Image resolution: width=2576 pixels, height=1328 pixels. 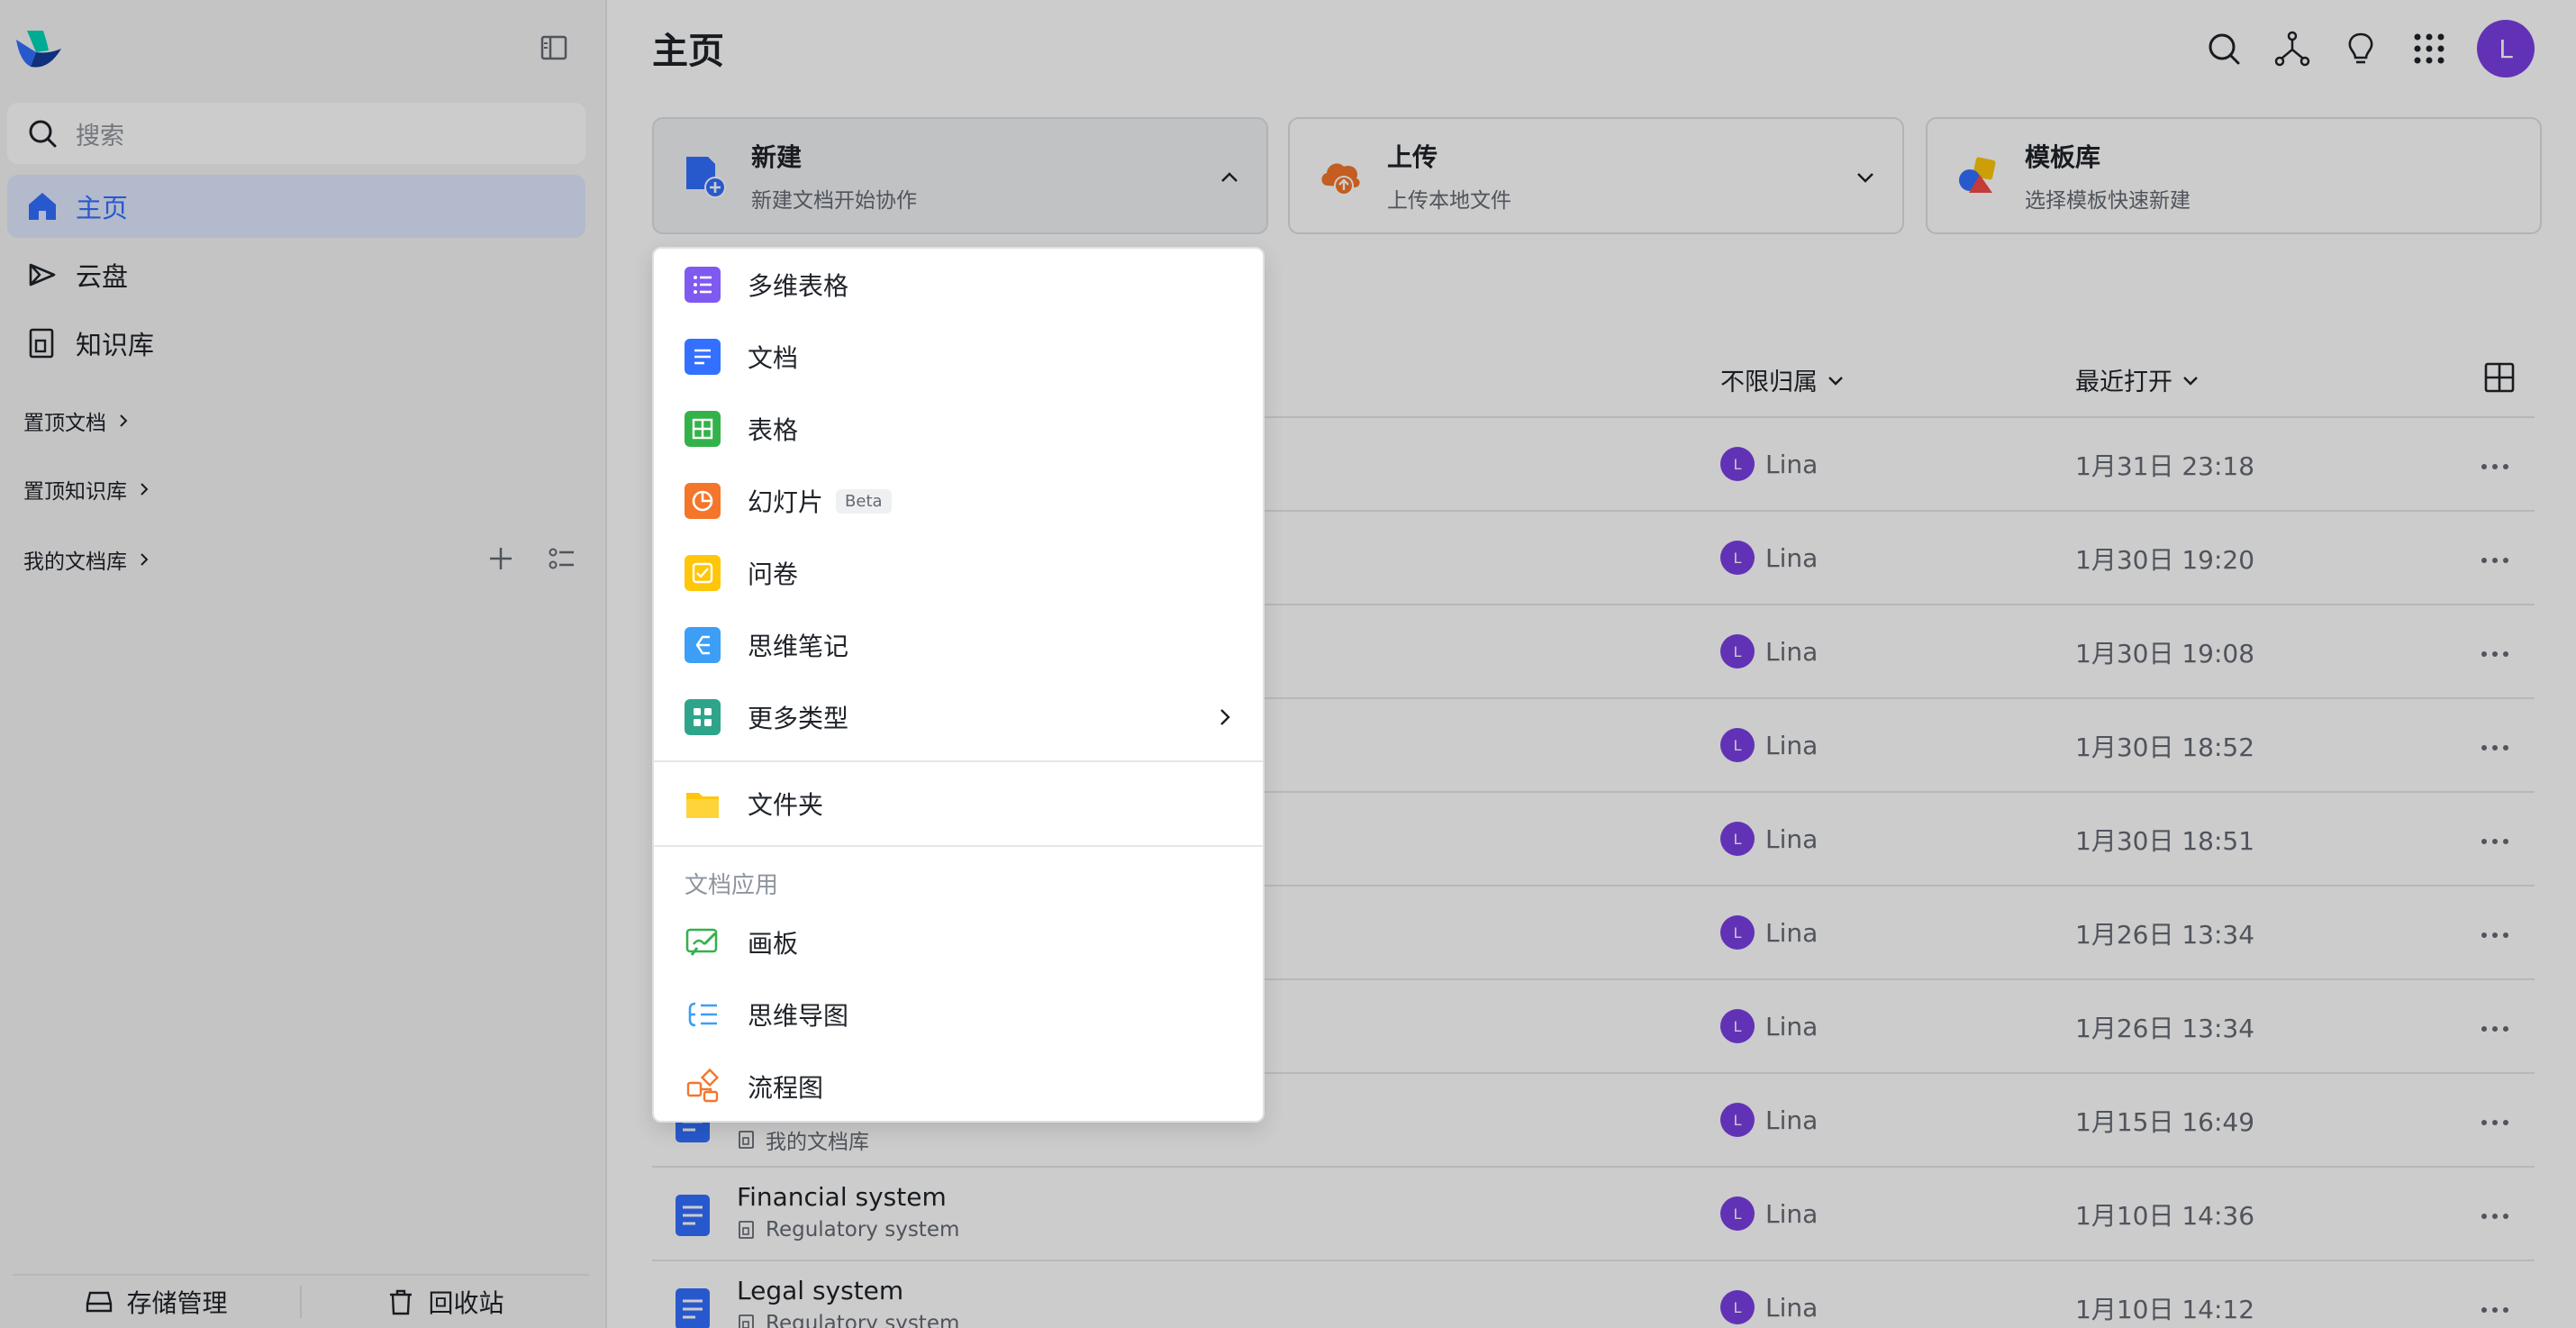 What do you see at coordinates (702, 942) in the screenshot?
I see `whiteboard-icon` at bounding box center [702, 942].